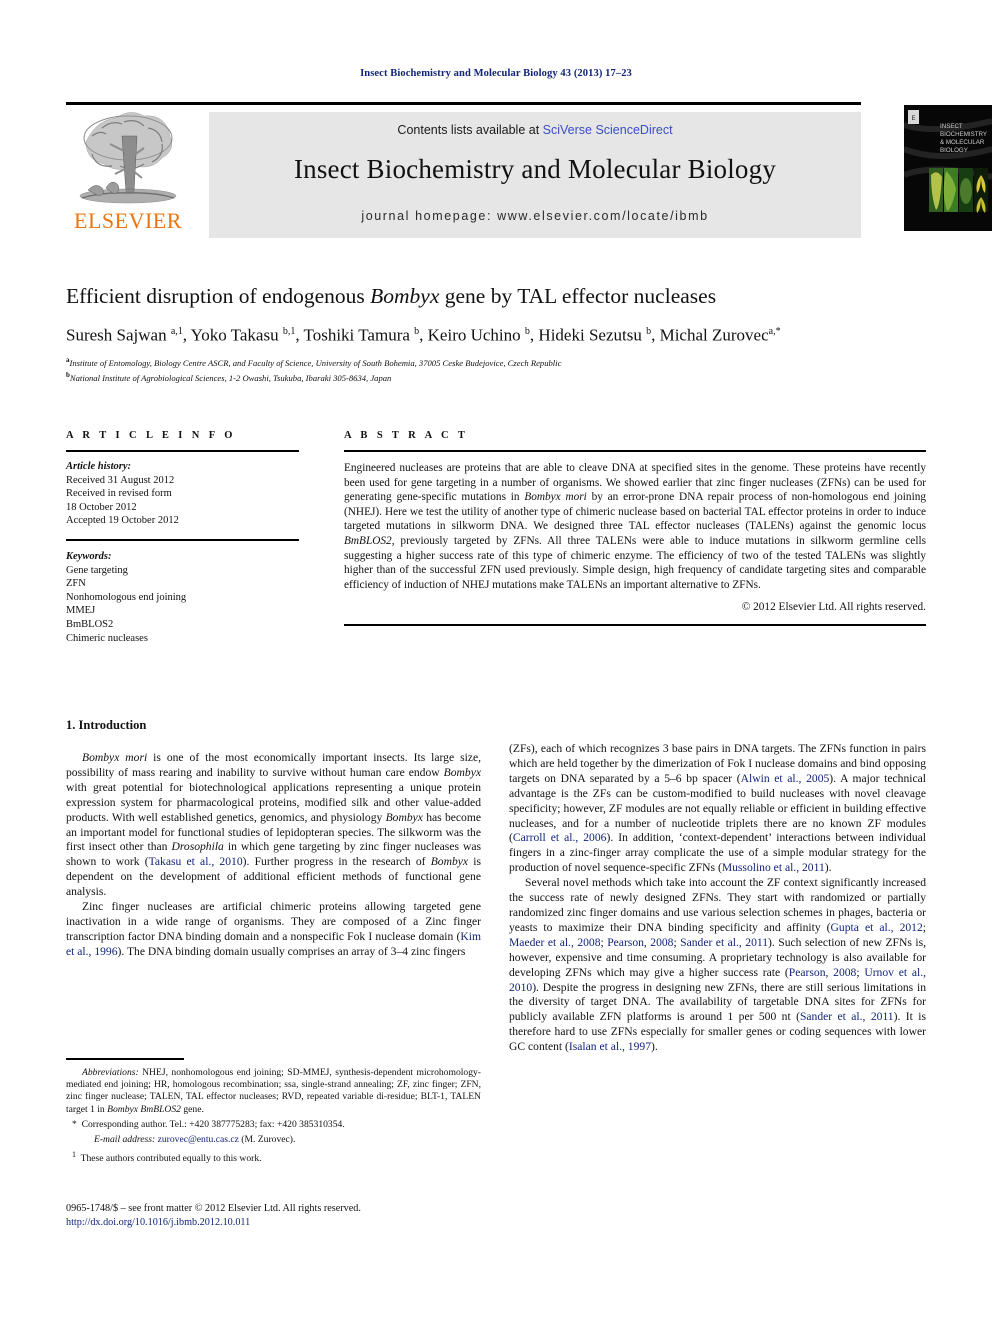 The image size is (992, 1323). I want to click on abbreviations-italic-tail: Bombyx BmBLOS2, so click(144, 1109).